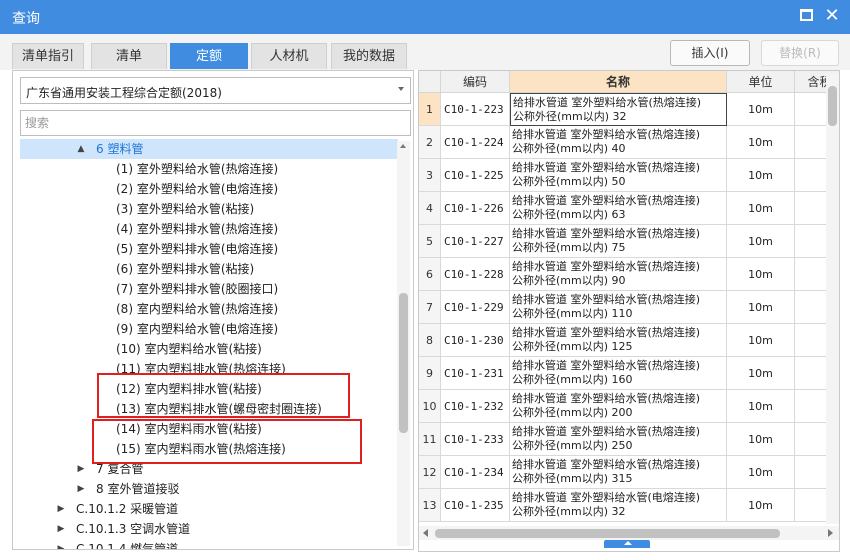 The image size is (850, 560). What do you see at coordinates (618, 307) in the screenshot?
I see `table-cell-name: 给排水管道 室外塑料给水管(热熔连接) 公称外径(mm以内) 110` at bounding box center [618, 307].